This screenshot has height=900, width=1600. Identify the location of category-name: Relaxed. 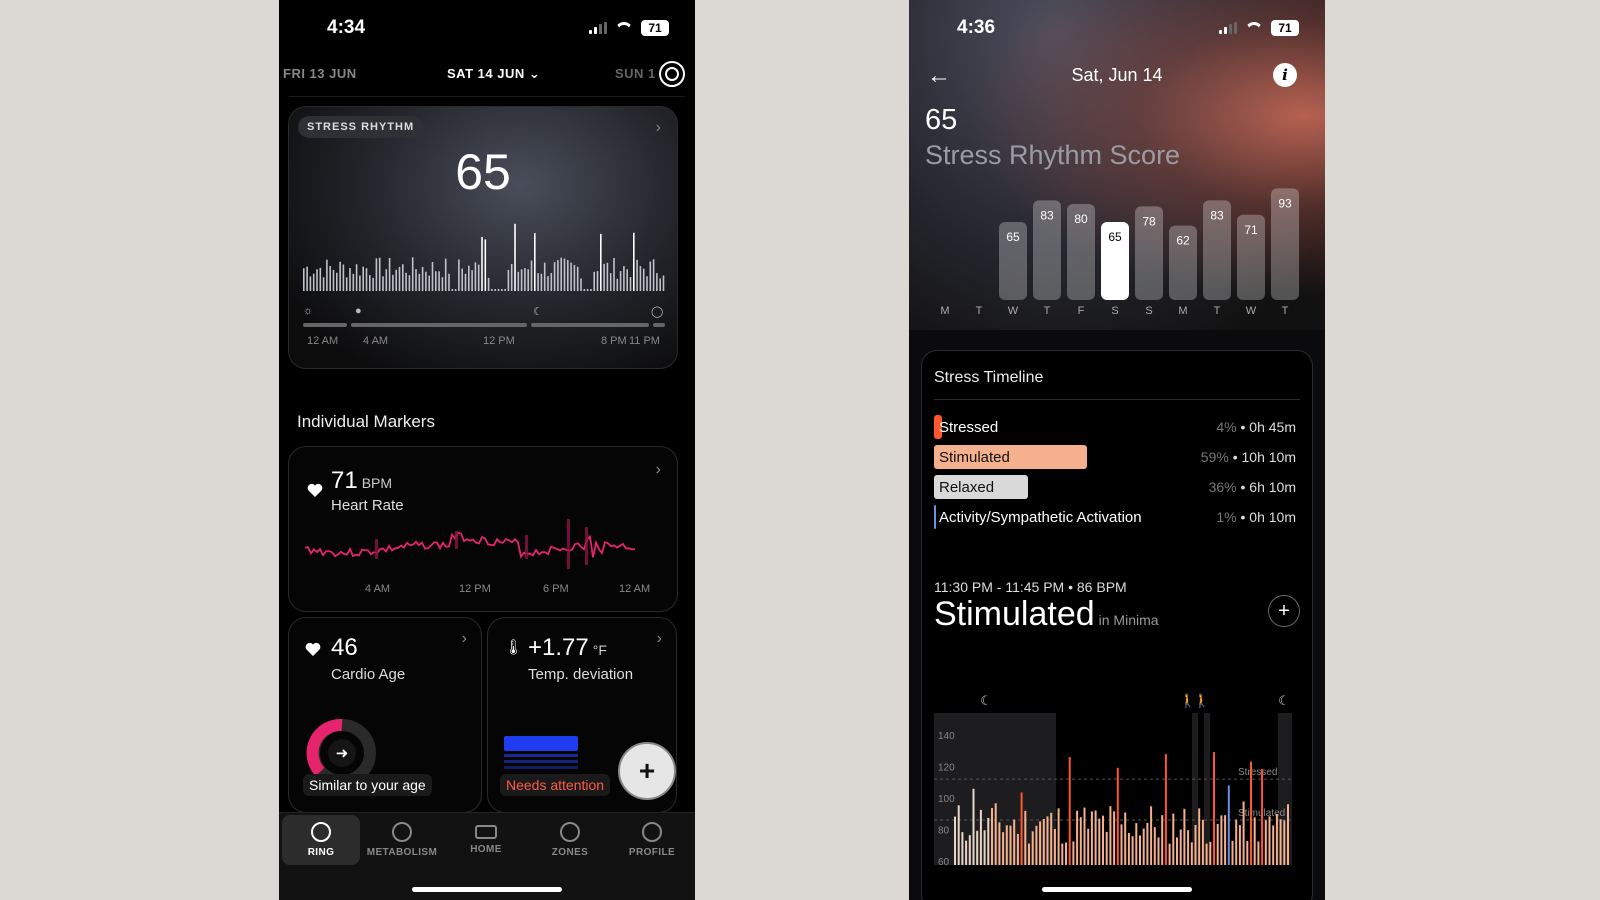
(967, 487).